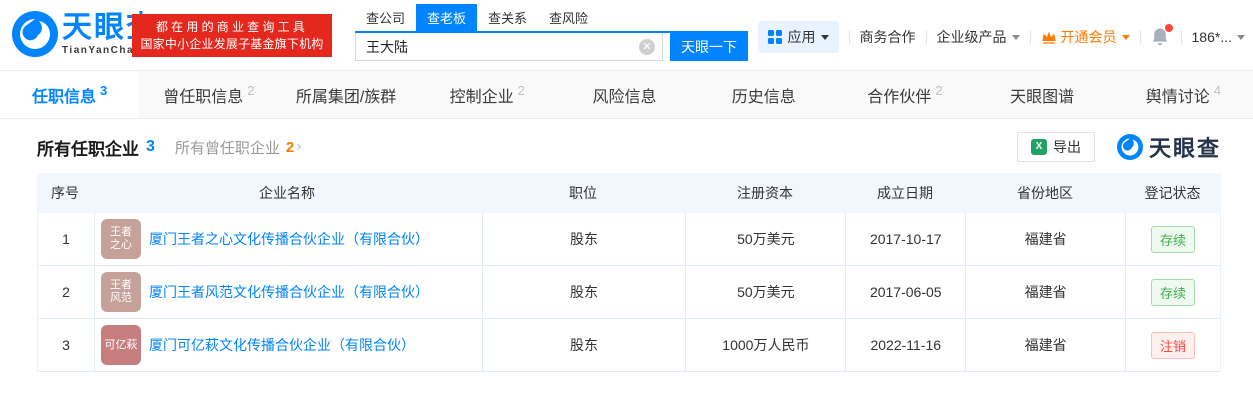 The image size is (1253, 403). Describe the element at coordinates (1055, 147) in the screenshot. I see `export-button: X 导出` at that location.